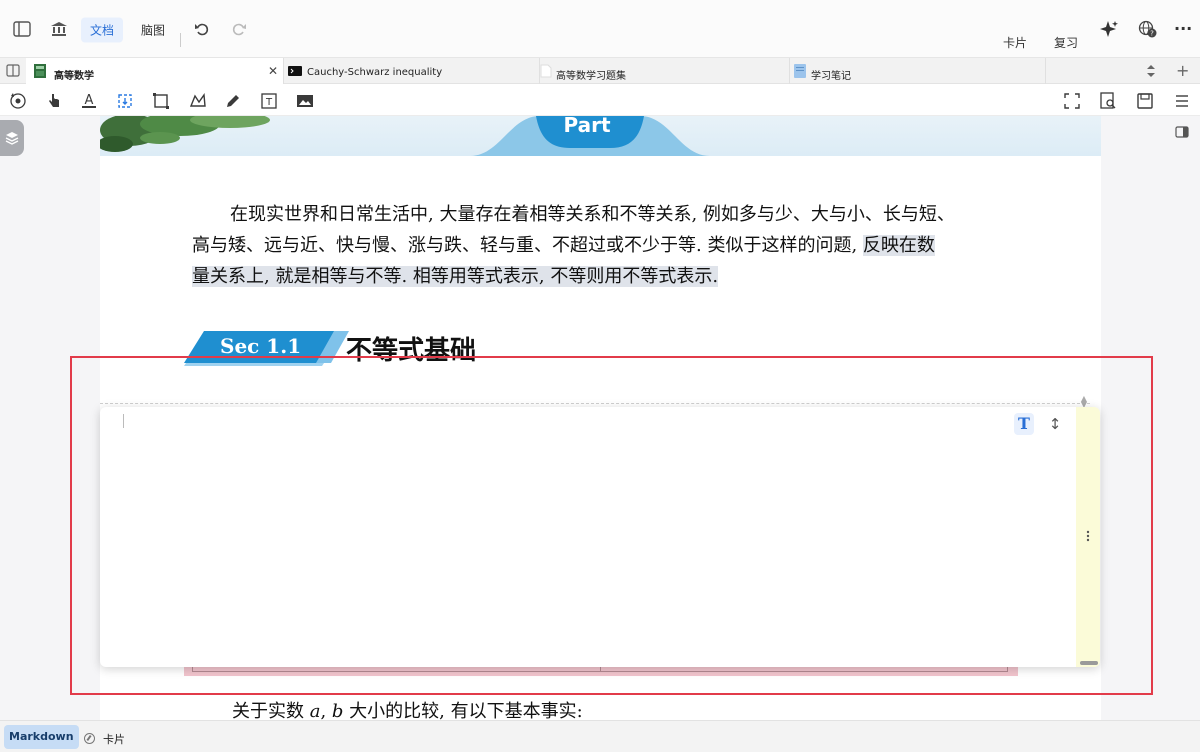 The image size is (1200, 752). What do you see at coordinates (273, 71) in the screenshot?
I see `close-icon: ✕` at bounding box center [273, 71].